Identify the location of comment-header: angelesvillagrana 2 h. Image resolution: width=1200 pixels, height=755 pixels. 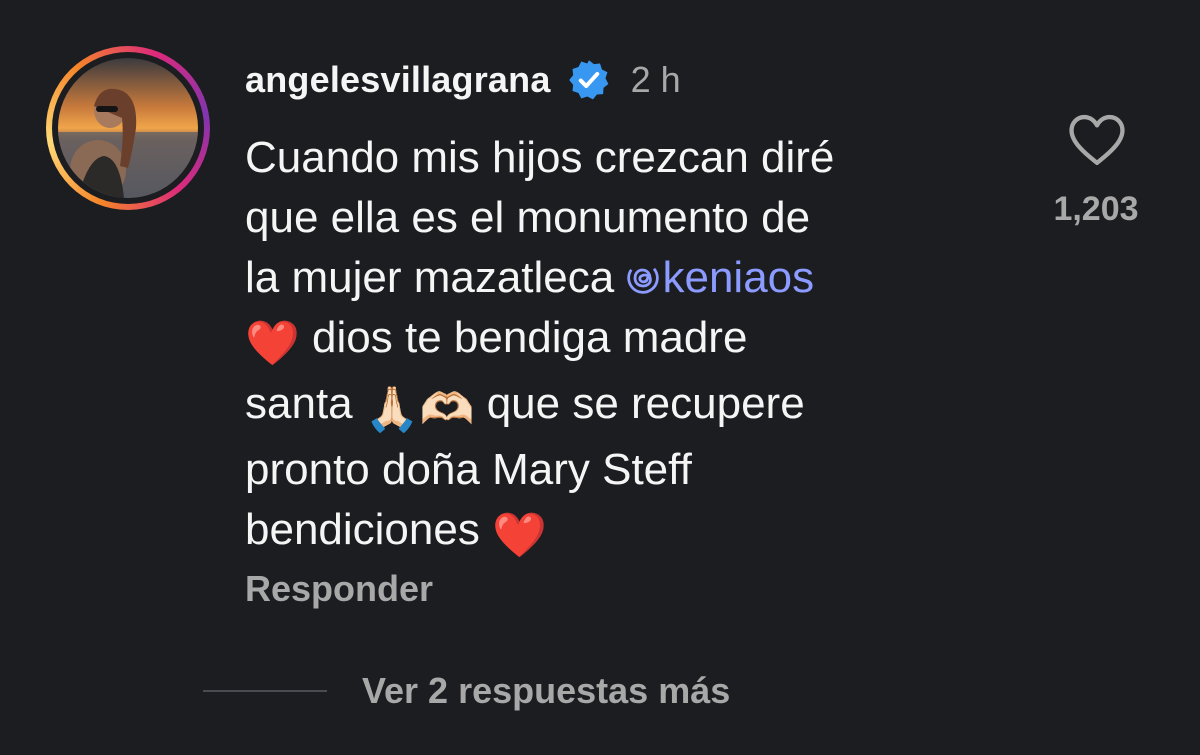
(463, 80).